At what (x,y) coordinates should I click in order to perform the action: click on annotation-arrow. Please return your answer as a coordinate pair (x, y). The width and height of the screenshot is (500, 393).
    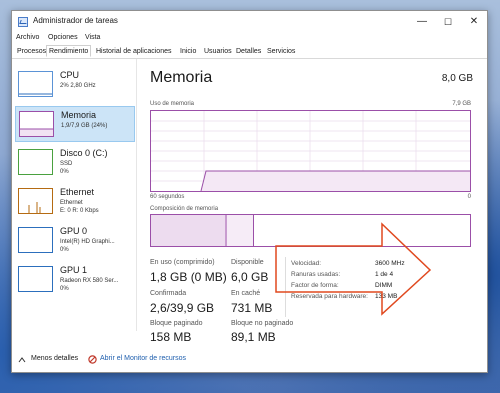
    Looking at the image, I should click on (353, 269).